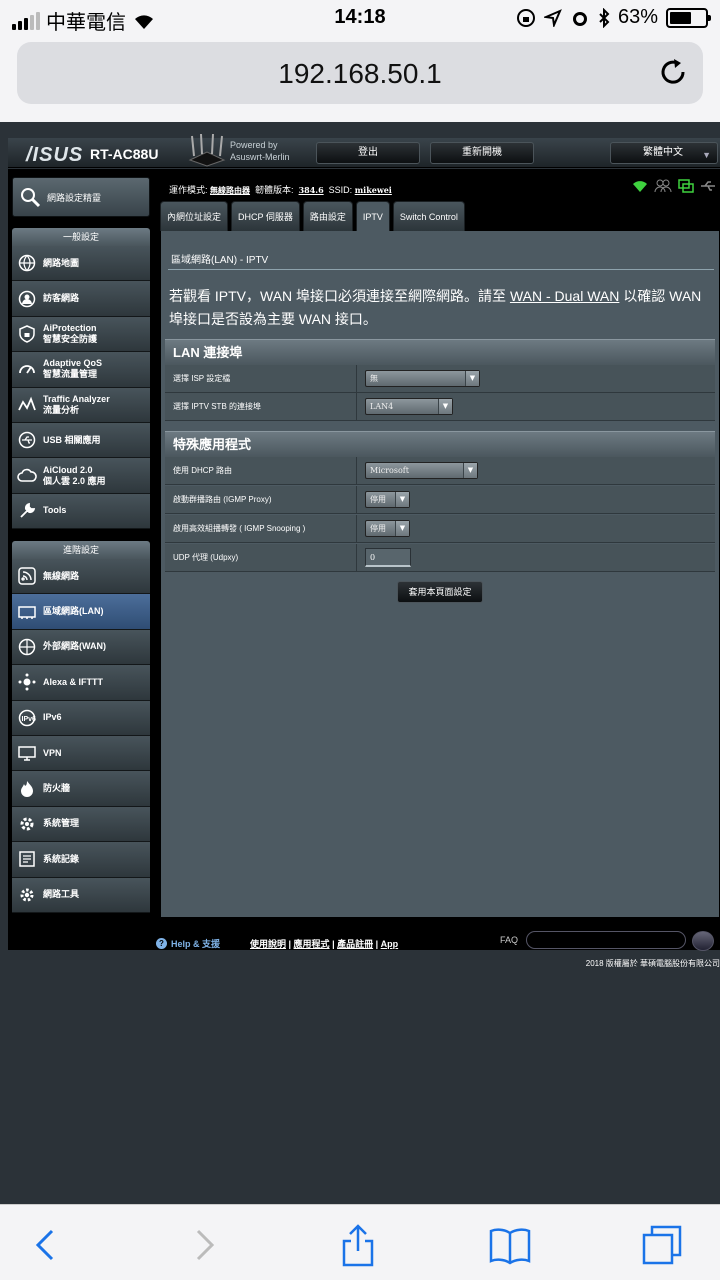 This screenshot has height=1280, width=720. What do you see at coordinates (27, 369) in the screenshot?
I see `speedometer-icon` at bounding box center [27, 369].